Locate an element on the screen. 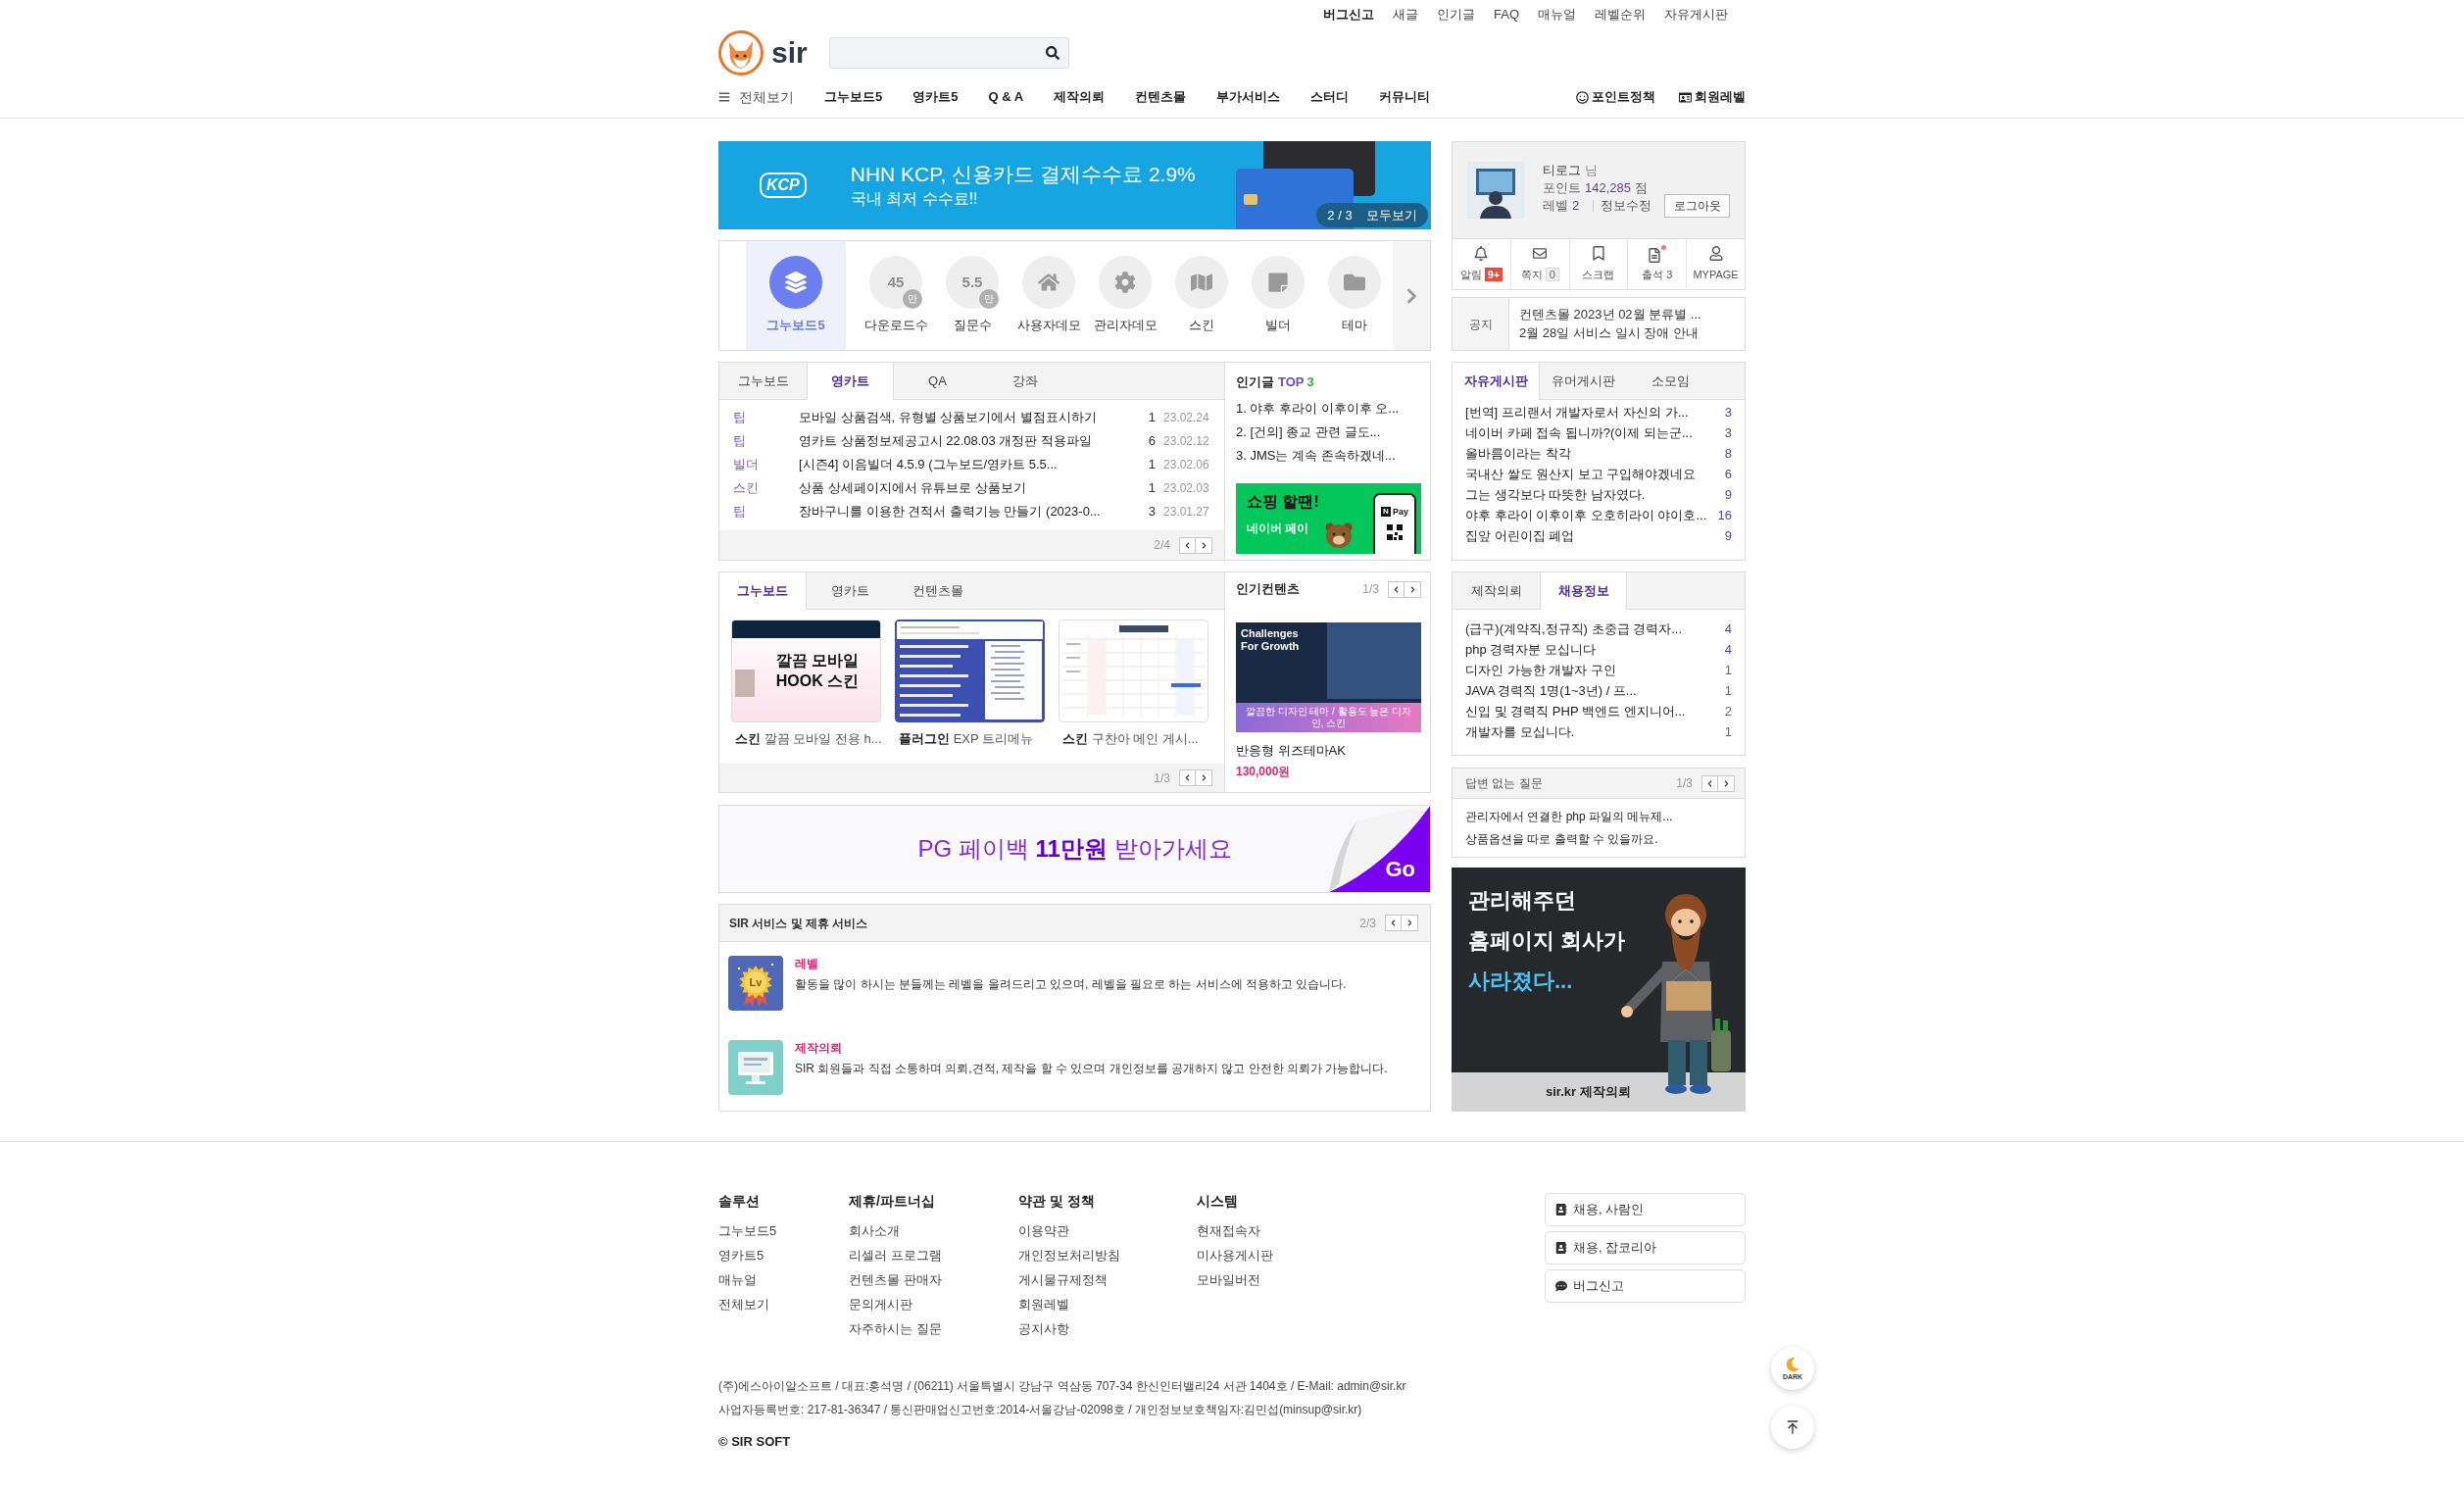 This screenshot has height=1489, width=2464. footer-link: 문의게시판 is located at coordinates (880, 1304).